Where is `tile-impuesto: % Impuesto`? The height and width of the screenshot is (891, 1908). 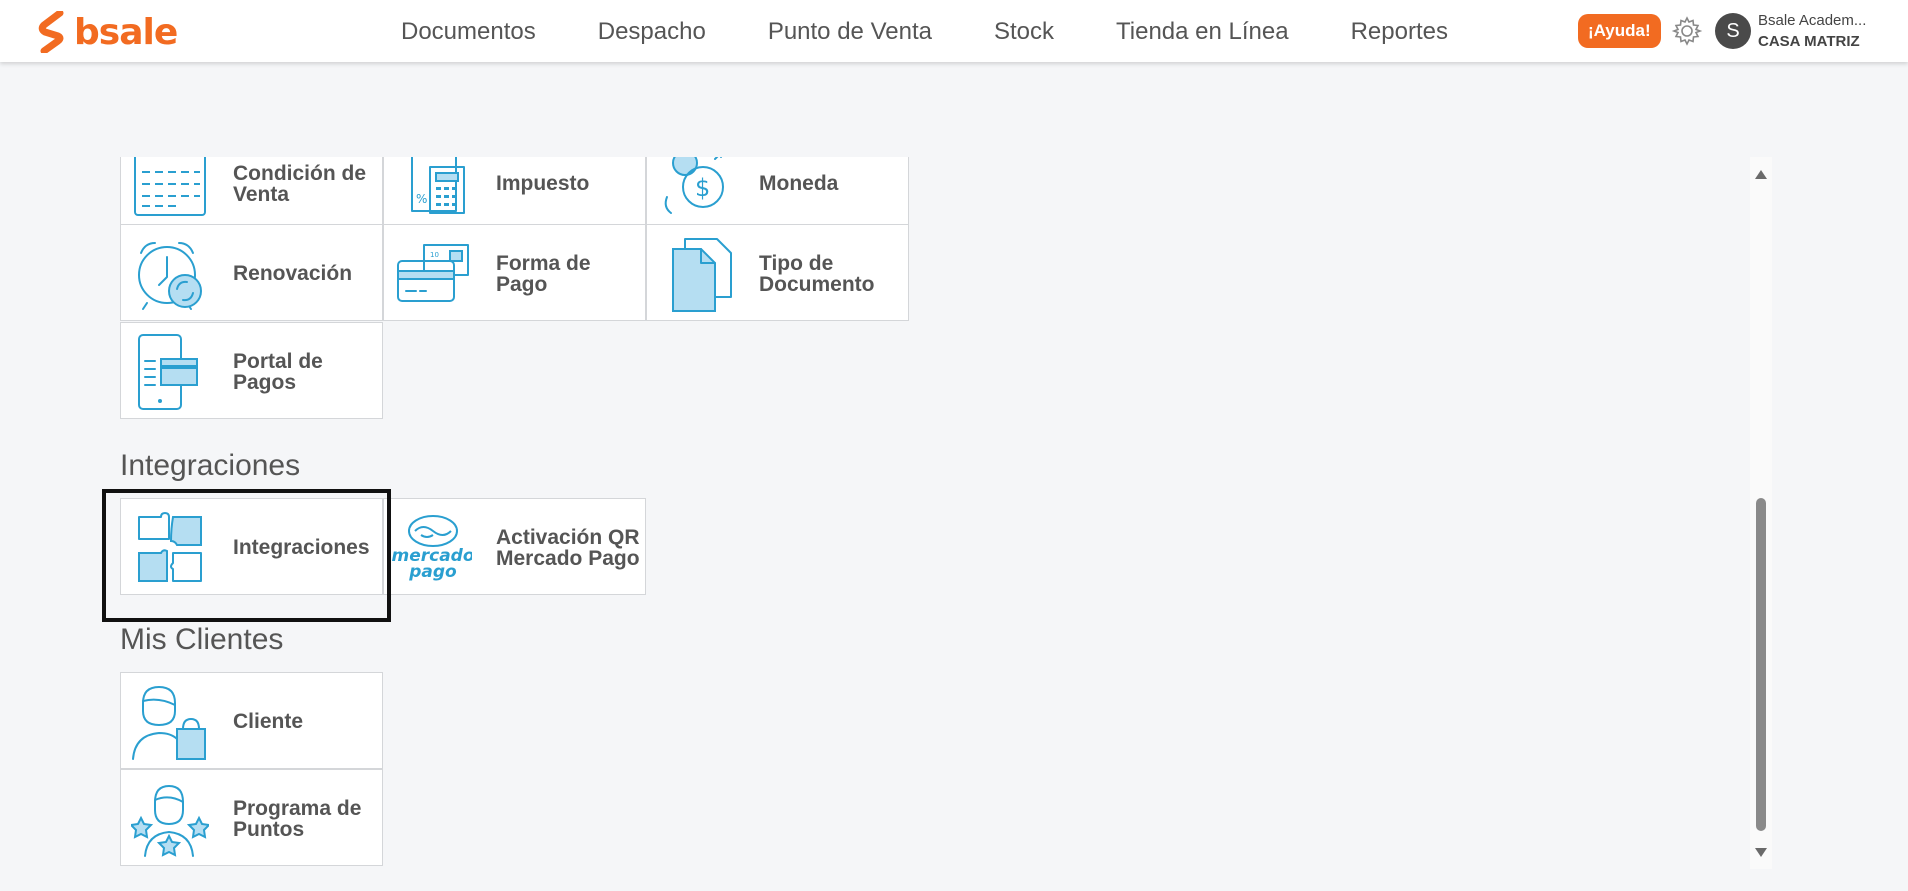 tile-impuesto: % Impuesto is located at coordinates (514, 194).